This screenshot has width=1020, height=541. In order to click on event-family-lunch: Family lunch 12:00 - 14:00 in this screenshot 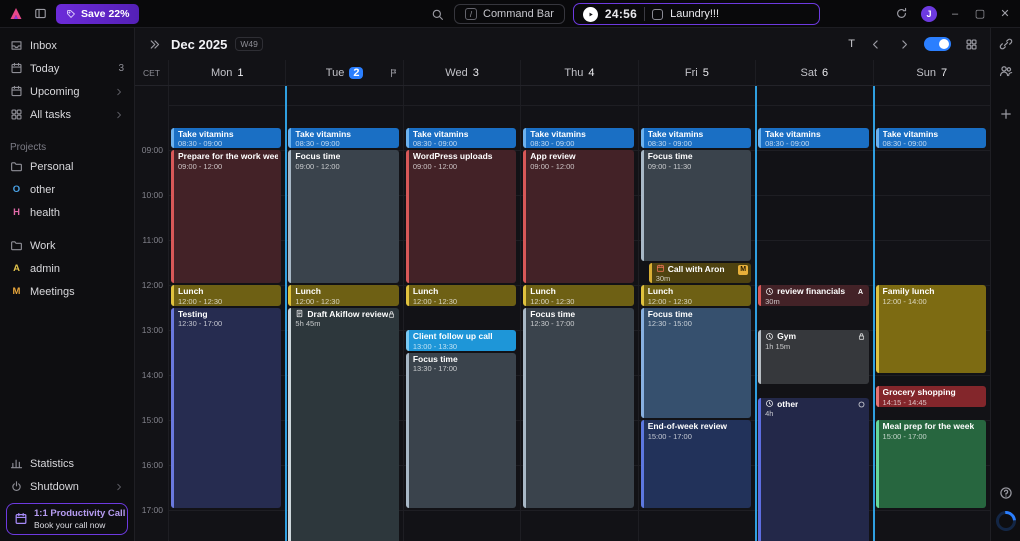, I will do `click(930, 329)`.